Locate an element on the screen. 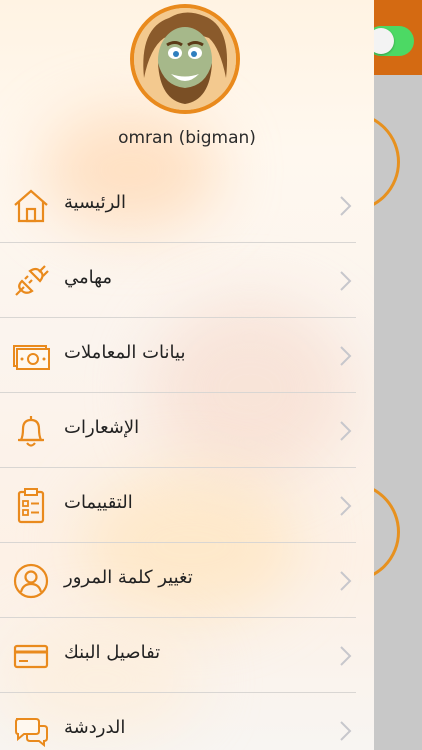  avatar is located at coordinates (185, 59).